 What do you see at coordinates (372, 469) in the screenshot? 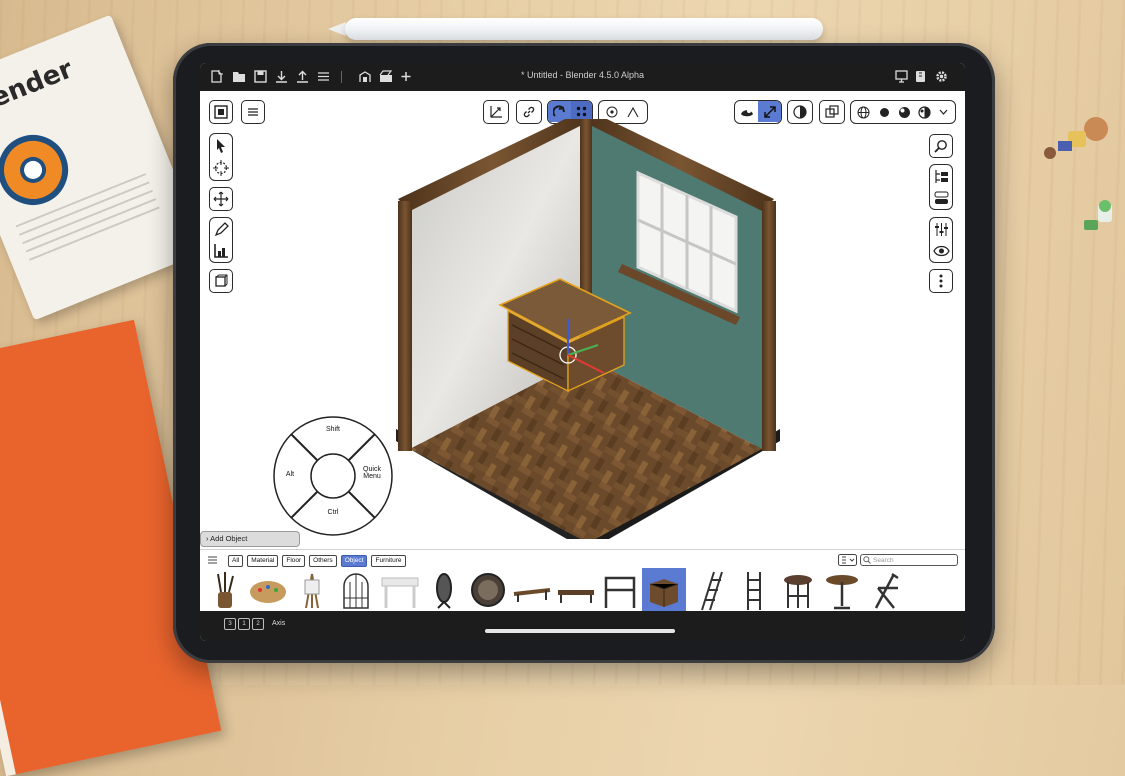
I see `pie-quick-label: Quick` at bounding box center [372, 469].